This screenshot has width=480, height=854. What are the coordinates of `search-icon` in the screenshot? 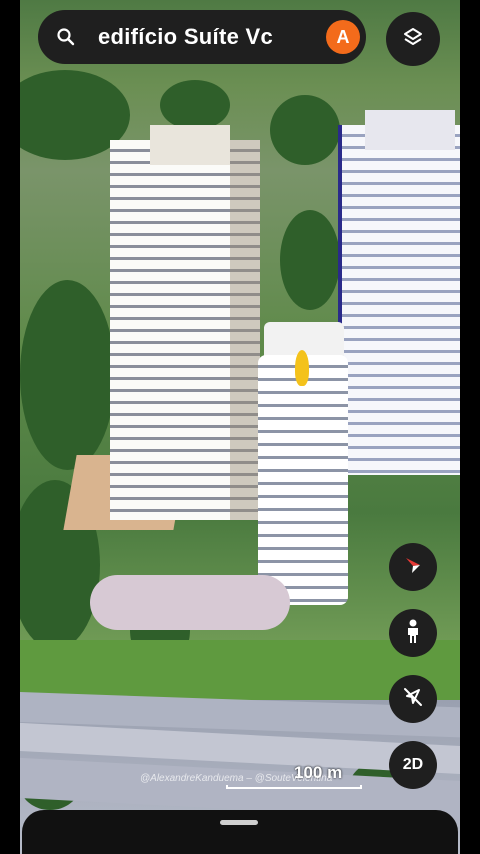 It's located at (66, 37).